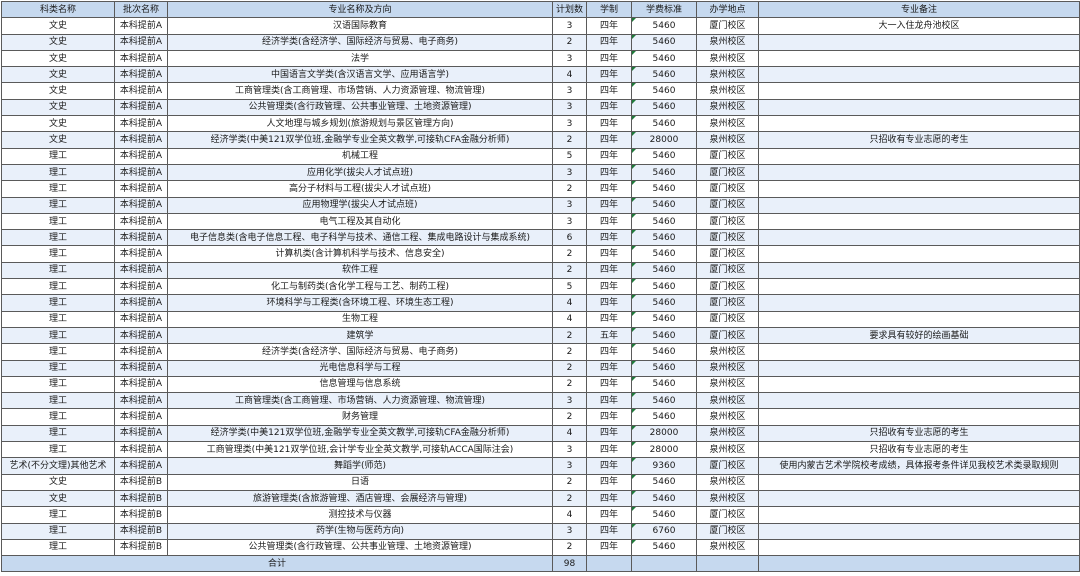 Image resolution: width=1080 pixels, height=576 pixels. What do you see at coordinates (360, 205) in the screenshot?
I see `cell-major: 应用物理学(拔尖人才试点班)` at bounding box center [360, 205].